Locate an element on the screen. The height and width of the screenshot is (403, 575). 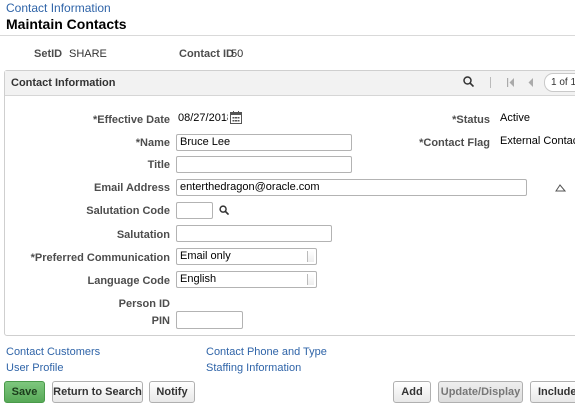
effective-date-input: 08/27/2018 is located at coordinates (202, 119).